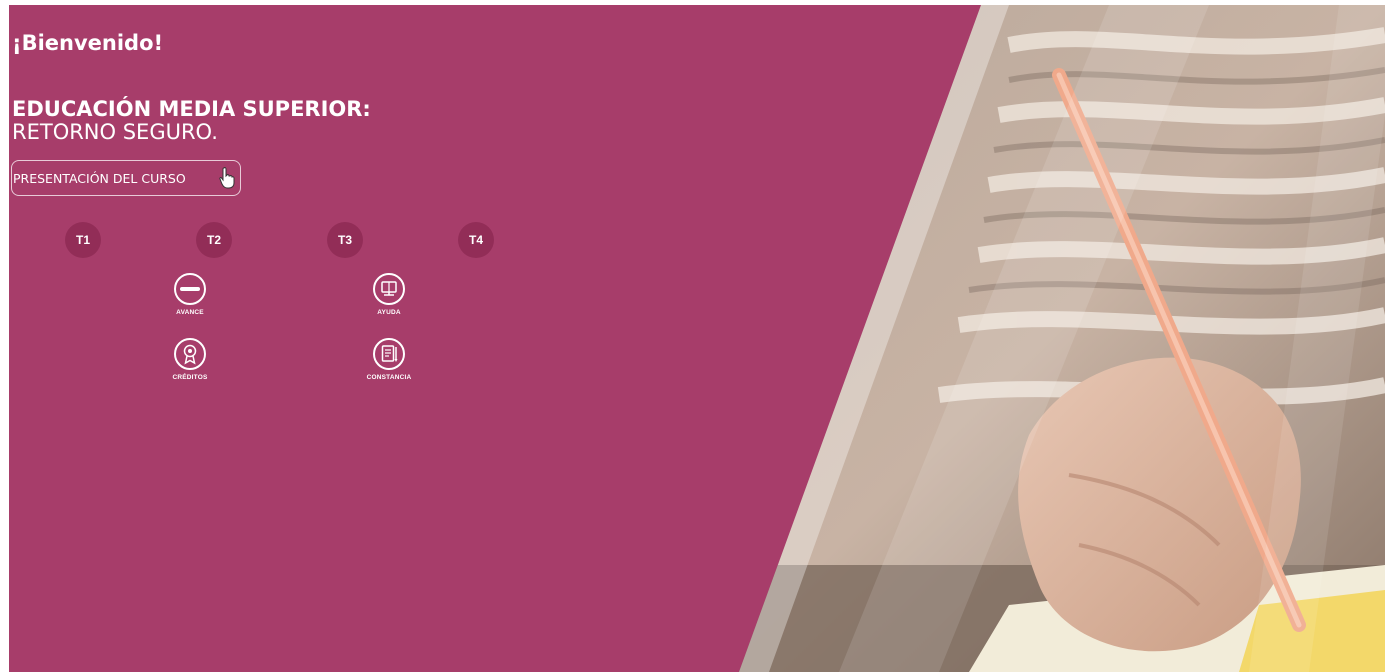  Describe the element at coordinates (214, 240) in the screenshot. I see `topic-t2-button: T2` at that location.